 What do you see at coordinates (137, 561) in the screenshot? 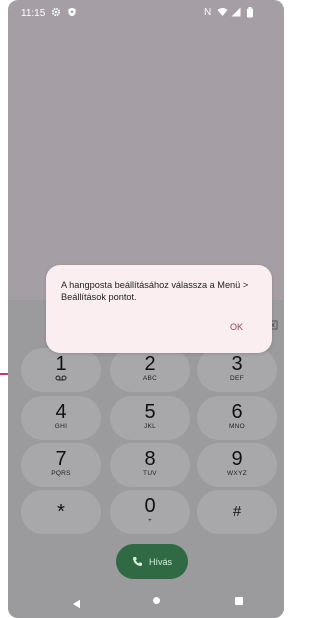
I see `phone-icon` at bounding box center [137, 561].